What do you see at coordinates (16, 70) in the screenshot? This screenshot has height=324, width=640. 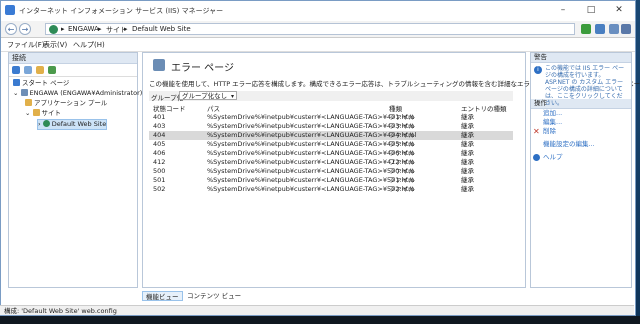 I see `connect-icon` at bounding box center [16, 70].